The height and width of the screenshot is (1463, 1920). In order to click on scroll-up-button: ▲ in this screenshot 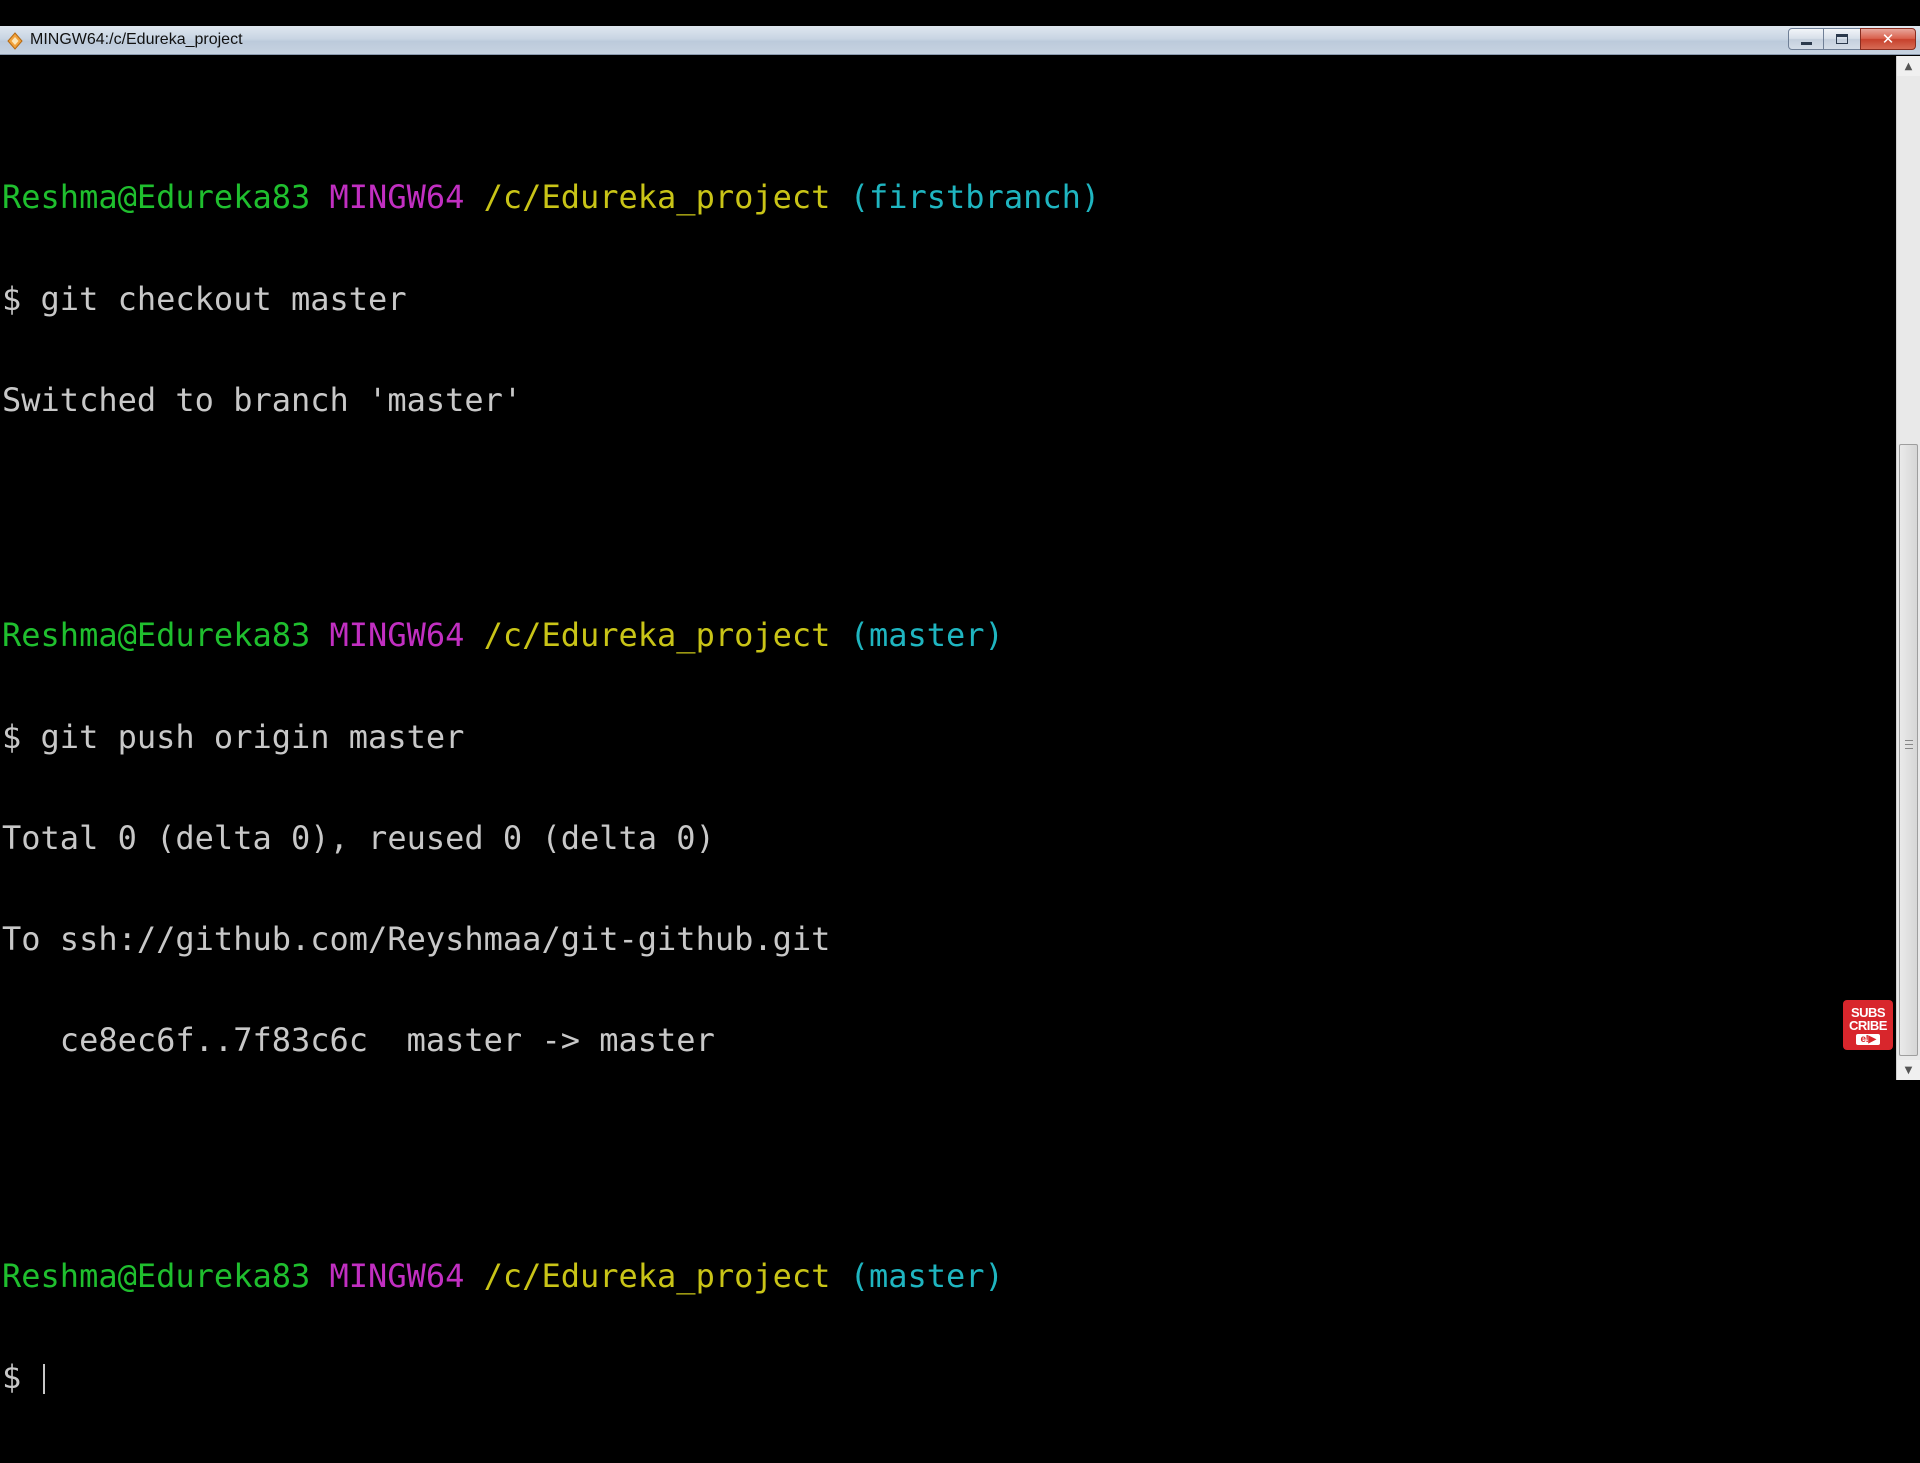, I will do `click(1908, 66)`.